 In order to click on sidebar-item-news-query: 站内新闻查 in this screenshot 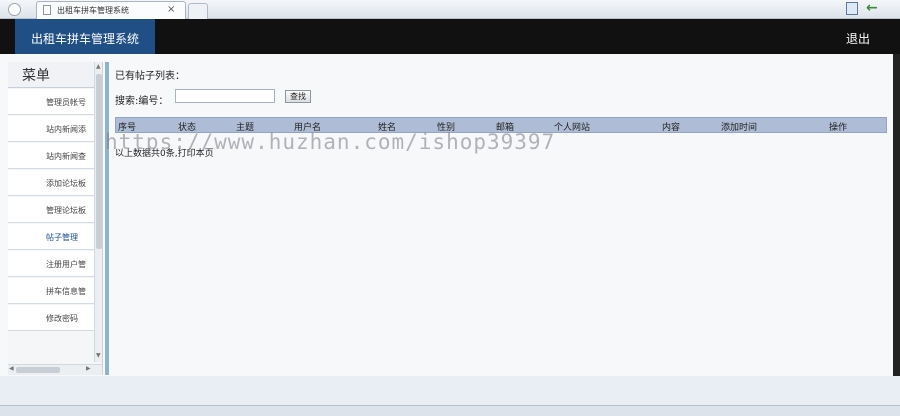, I will do `click(51, 156)`.